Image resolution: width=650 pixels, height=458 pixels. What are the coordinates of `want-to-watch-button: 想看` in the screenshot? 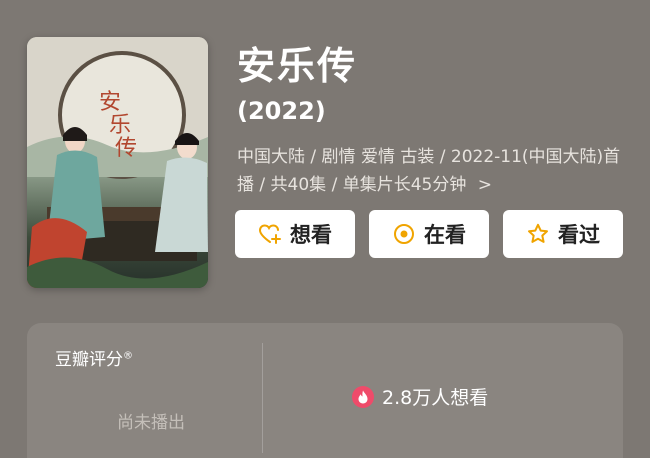 It's located at (295, 234).